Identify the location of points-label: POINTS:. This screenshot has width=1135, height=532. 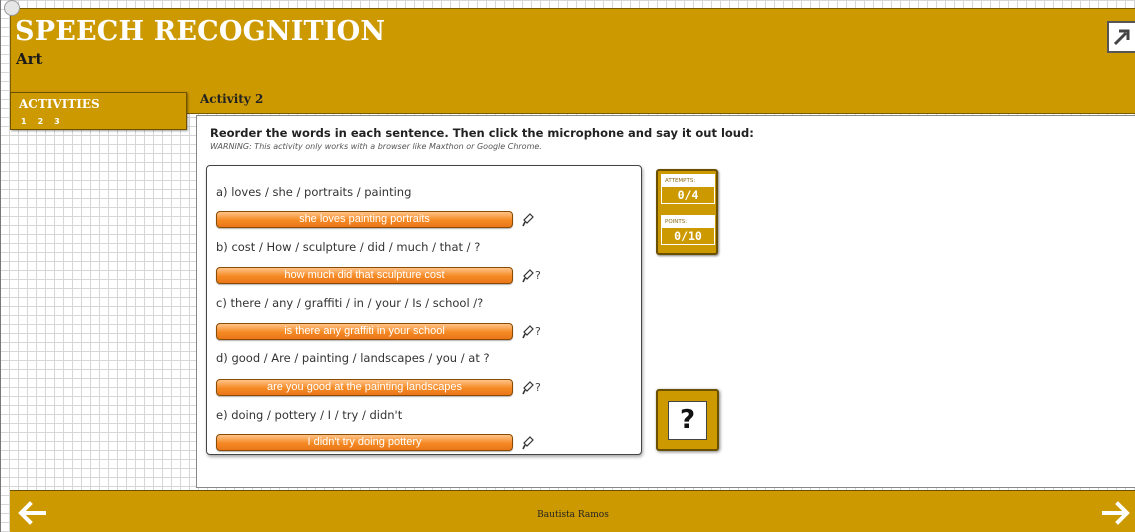
(688, 222).